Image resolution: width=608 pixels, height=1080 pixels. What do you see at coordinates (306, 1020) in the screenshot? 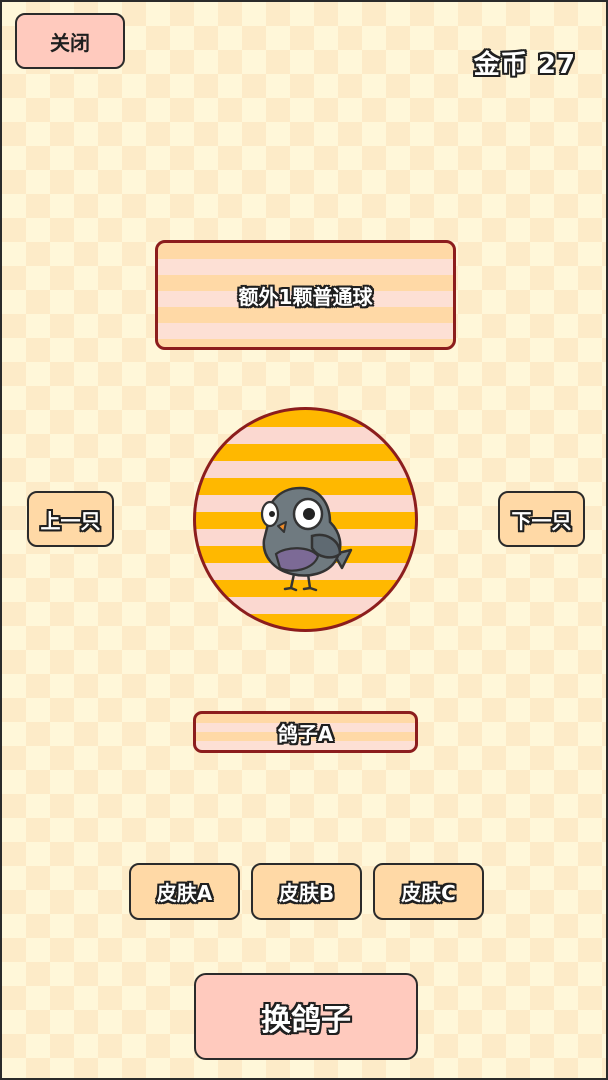
I see `change-pigeon-label: 换鸽子` at bounding box center [306, 1020].